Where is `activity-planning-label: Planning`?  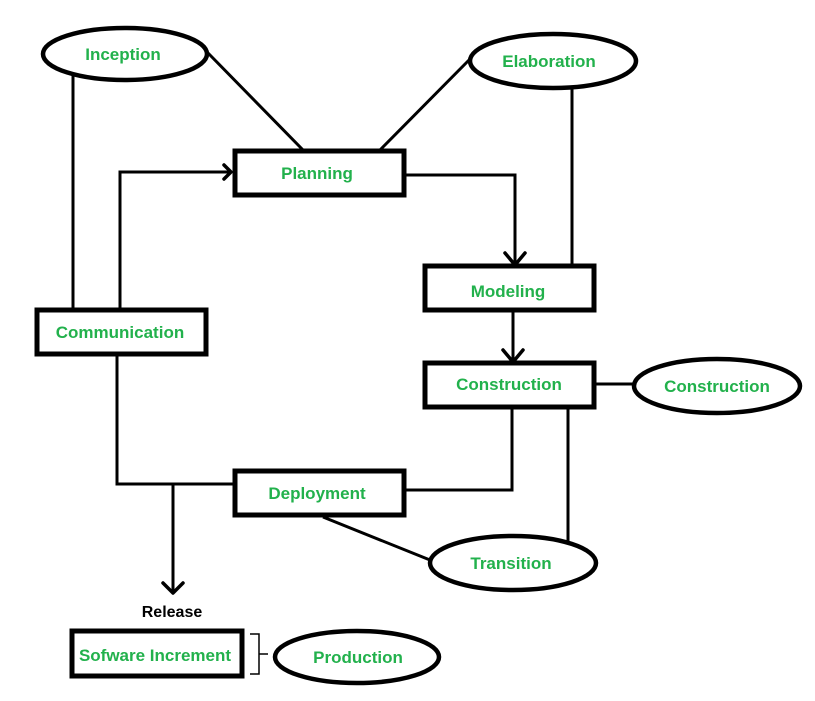
activity-planning-label: Planning is located at coordinates (317, 173).